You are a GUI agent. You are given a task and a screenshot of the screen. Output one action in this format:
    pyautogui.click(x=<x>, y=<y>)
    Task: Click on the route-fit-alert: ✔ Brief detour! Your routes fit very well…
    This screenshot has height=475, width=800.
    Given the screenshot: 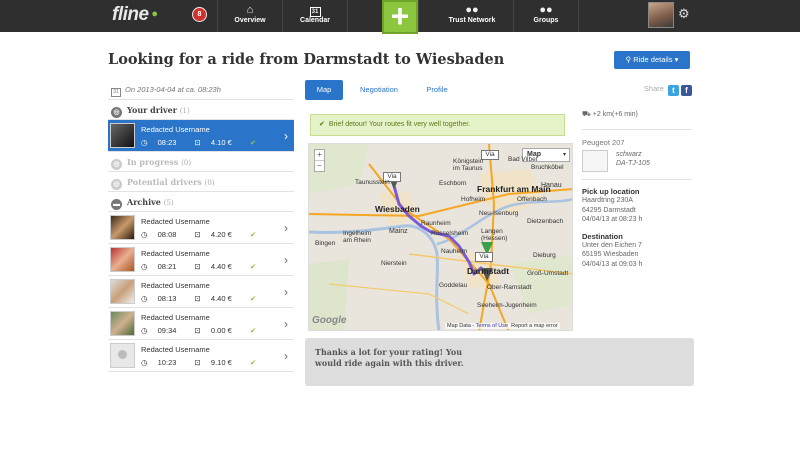 What is the action you would take?
    pyautogui.click(x=437, y=125)
    